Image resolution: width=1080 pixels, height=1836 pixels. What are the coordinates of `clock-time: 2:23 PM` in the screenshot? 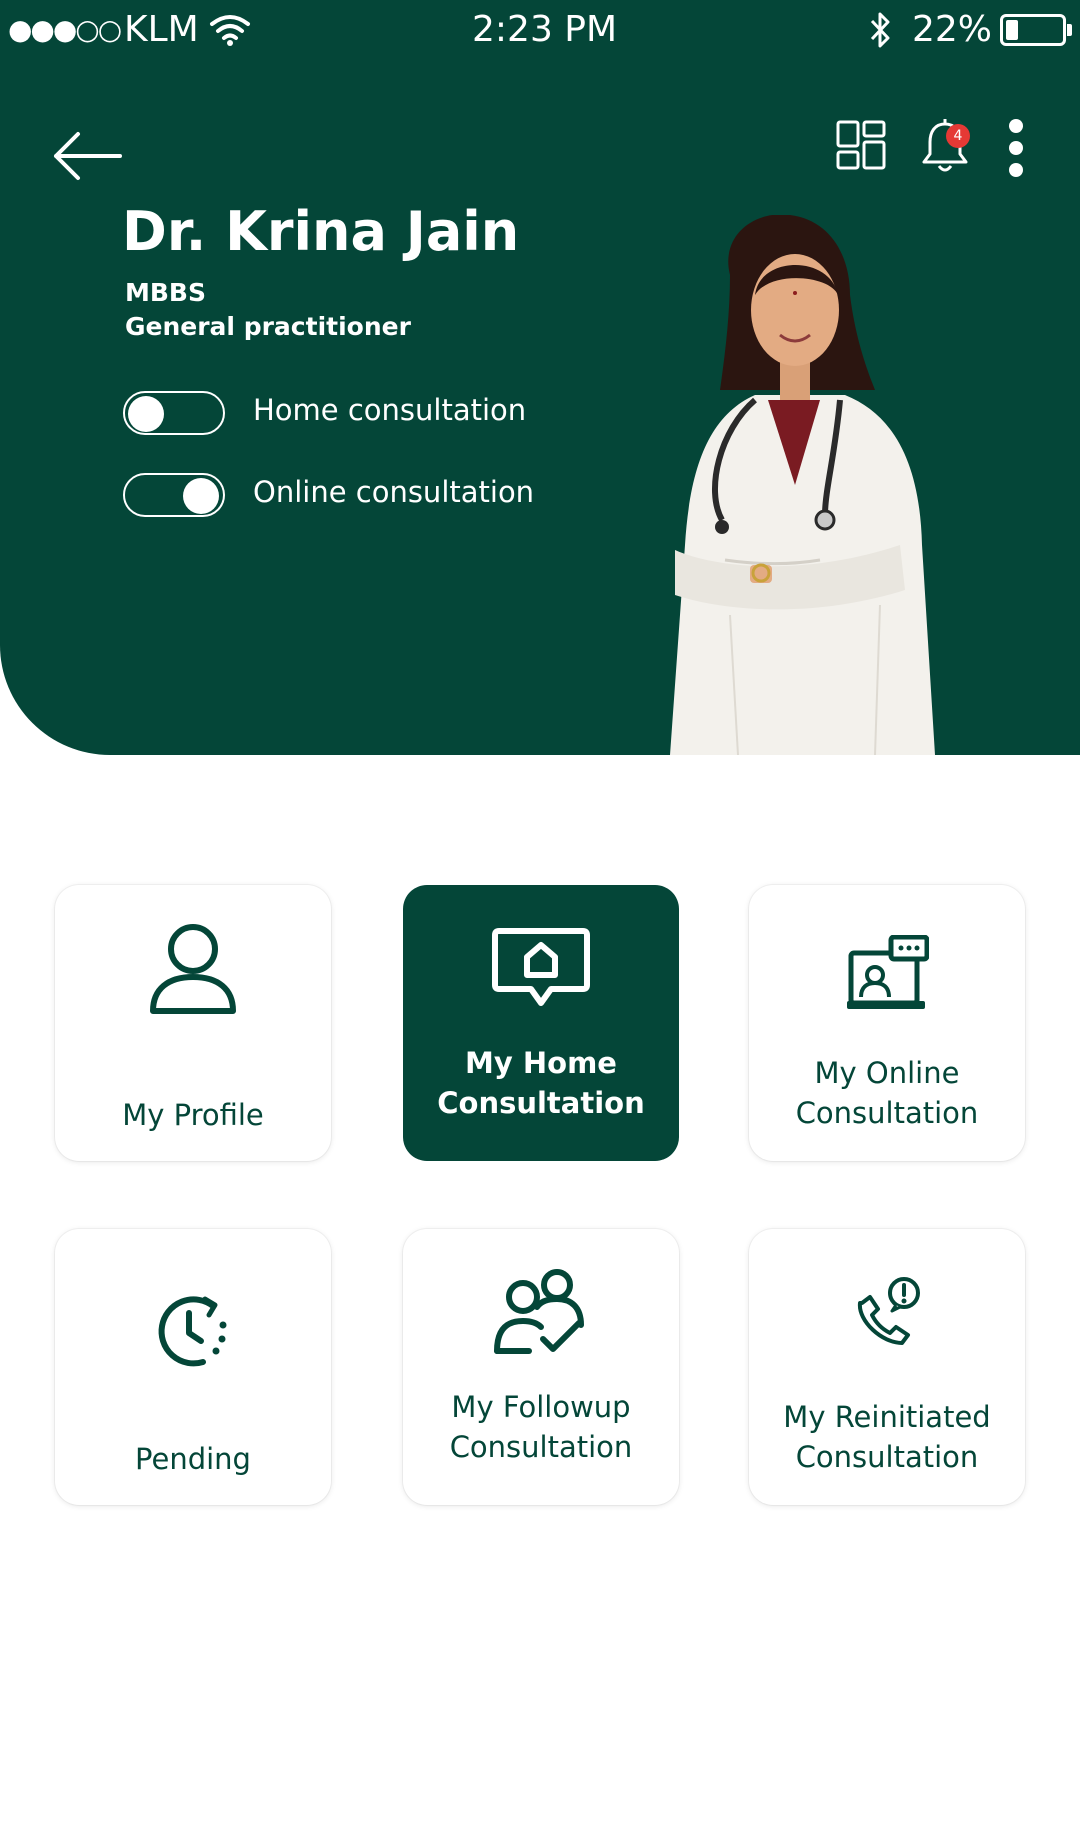 It's located at (545, 29).